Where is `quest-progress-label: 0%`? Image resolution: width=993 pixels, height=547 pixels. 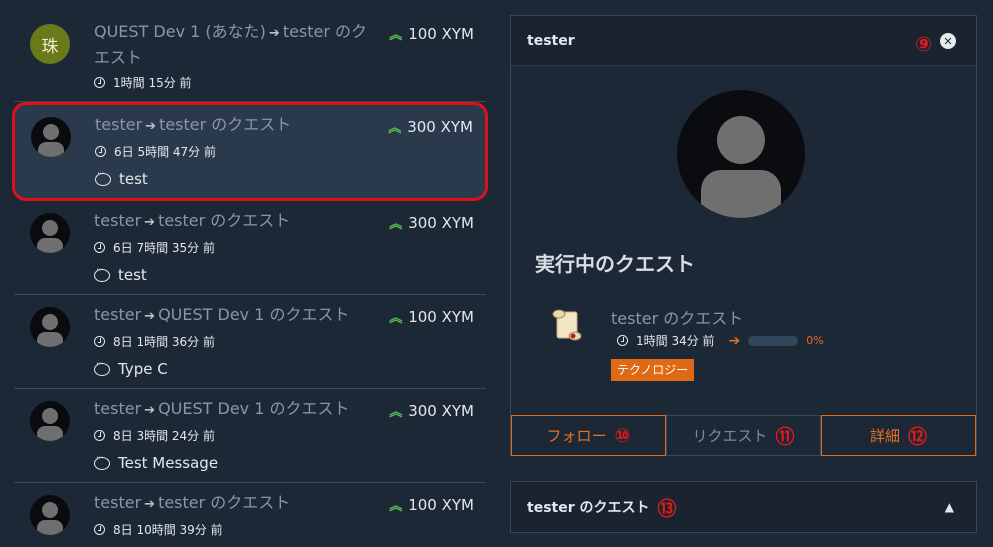
quest-progress-label: 0% is located at coordinates (815, 340).